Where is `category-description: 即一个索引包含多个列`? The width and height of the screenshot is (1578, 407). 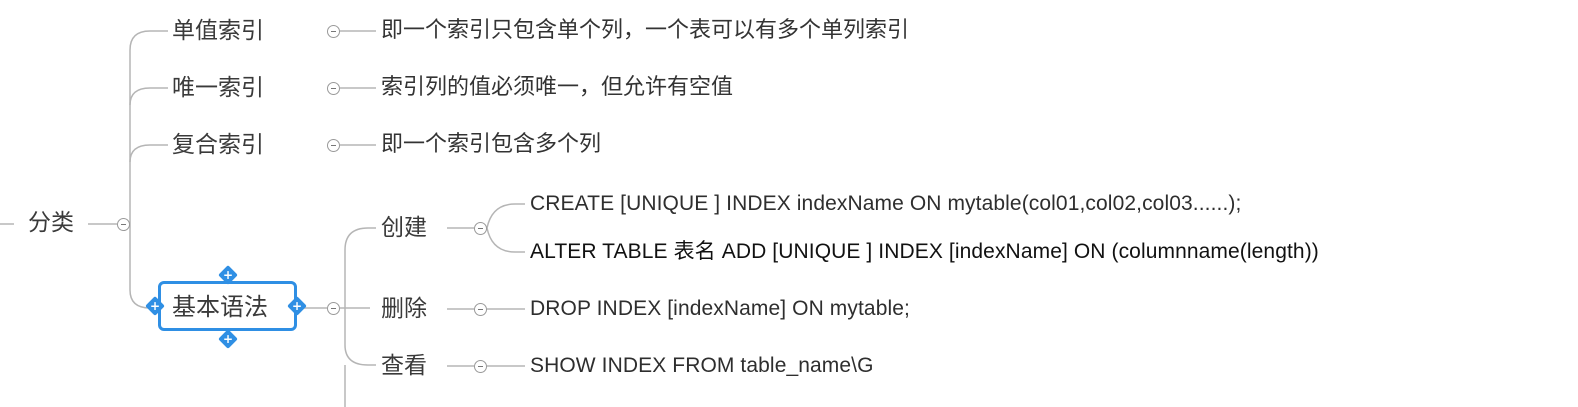
category-description: 即一个索引包含多个列 is located at coordinates (491, 145).